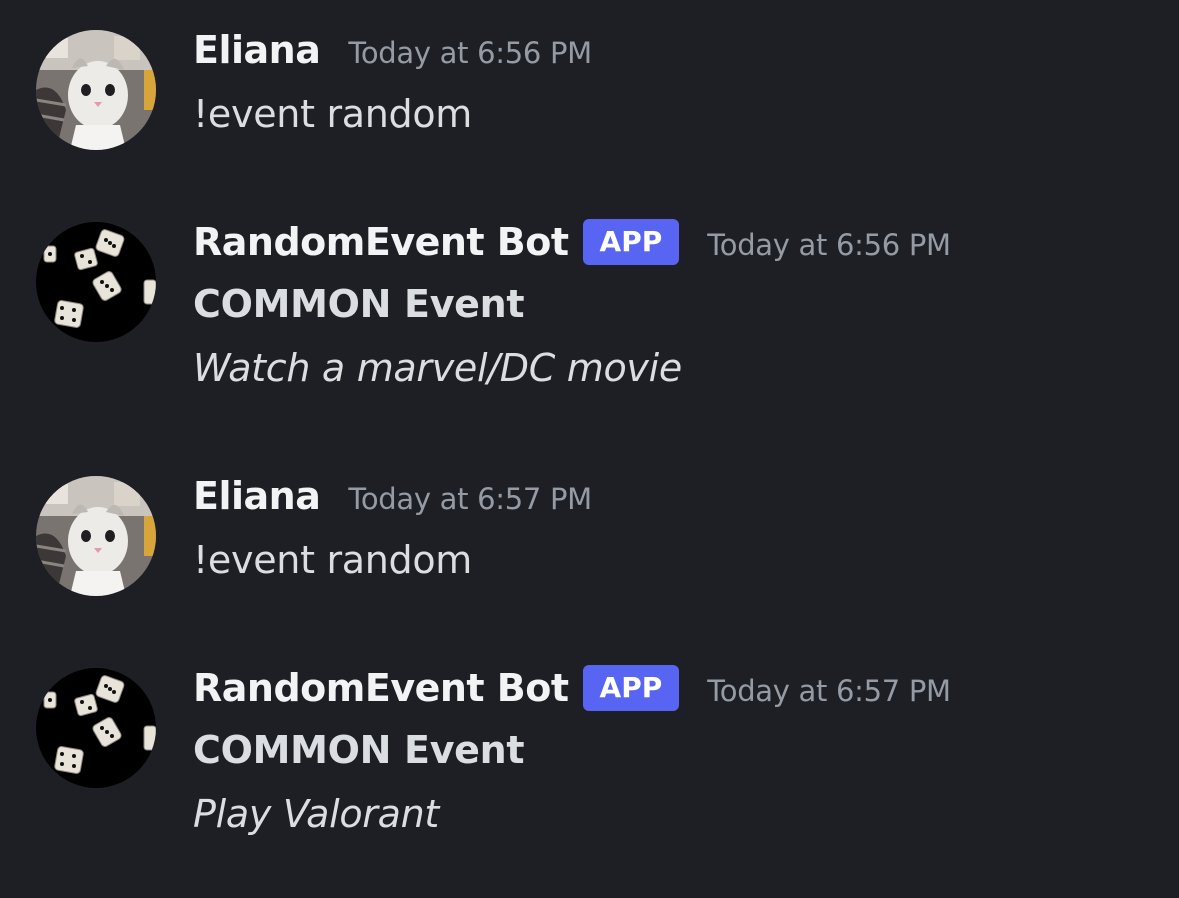 Image resolution: width=1179 pixels, height=898 pixels. Describe the element at coordinates (572, 244) in the screenshot. I see `message-header: RandomEvent Bot APP Today at 6:56 PM` at that location.